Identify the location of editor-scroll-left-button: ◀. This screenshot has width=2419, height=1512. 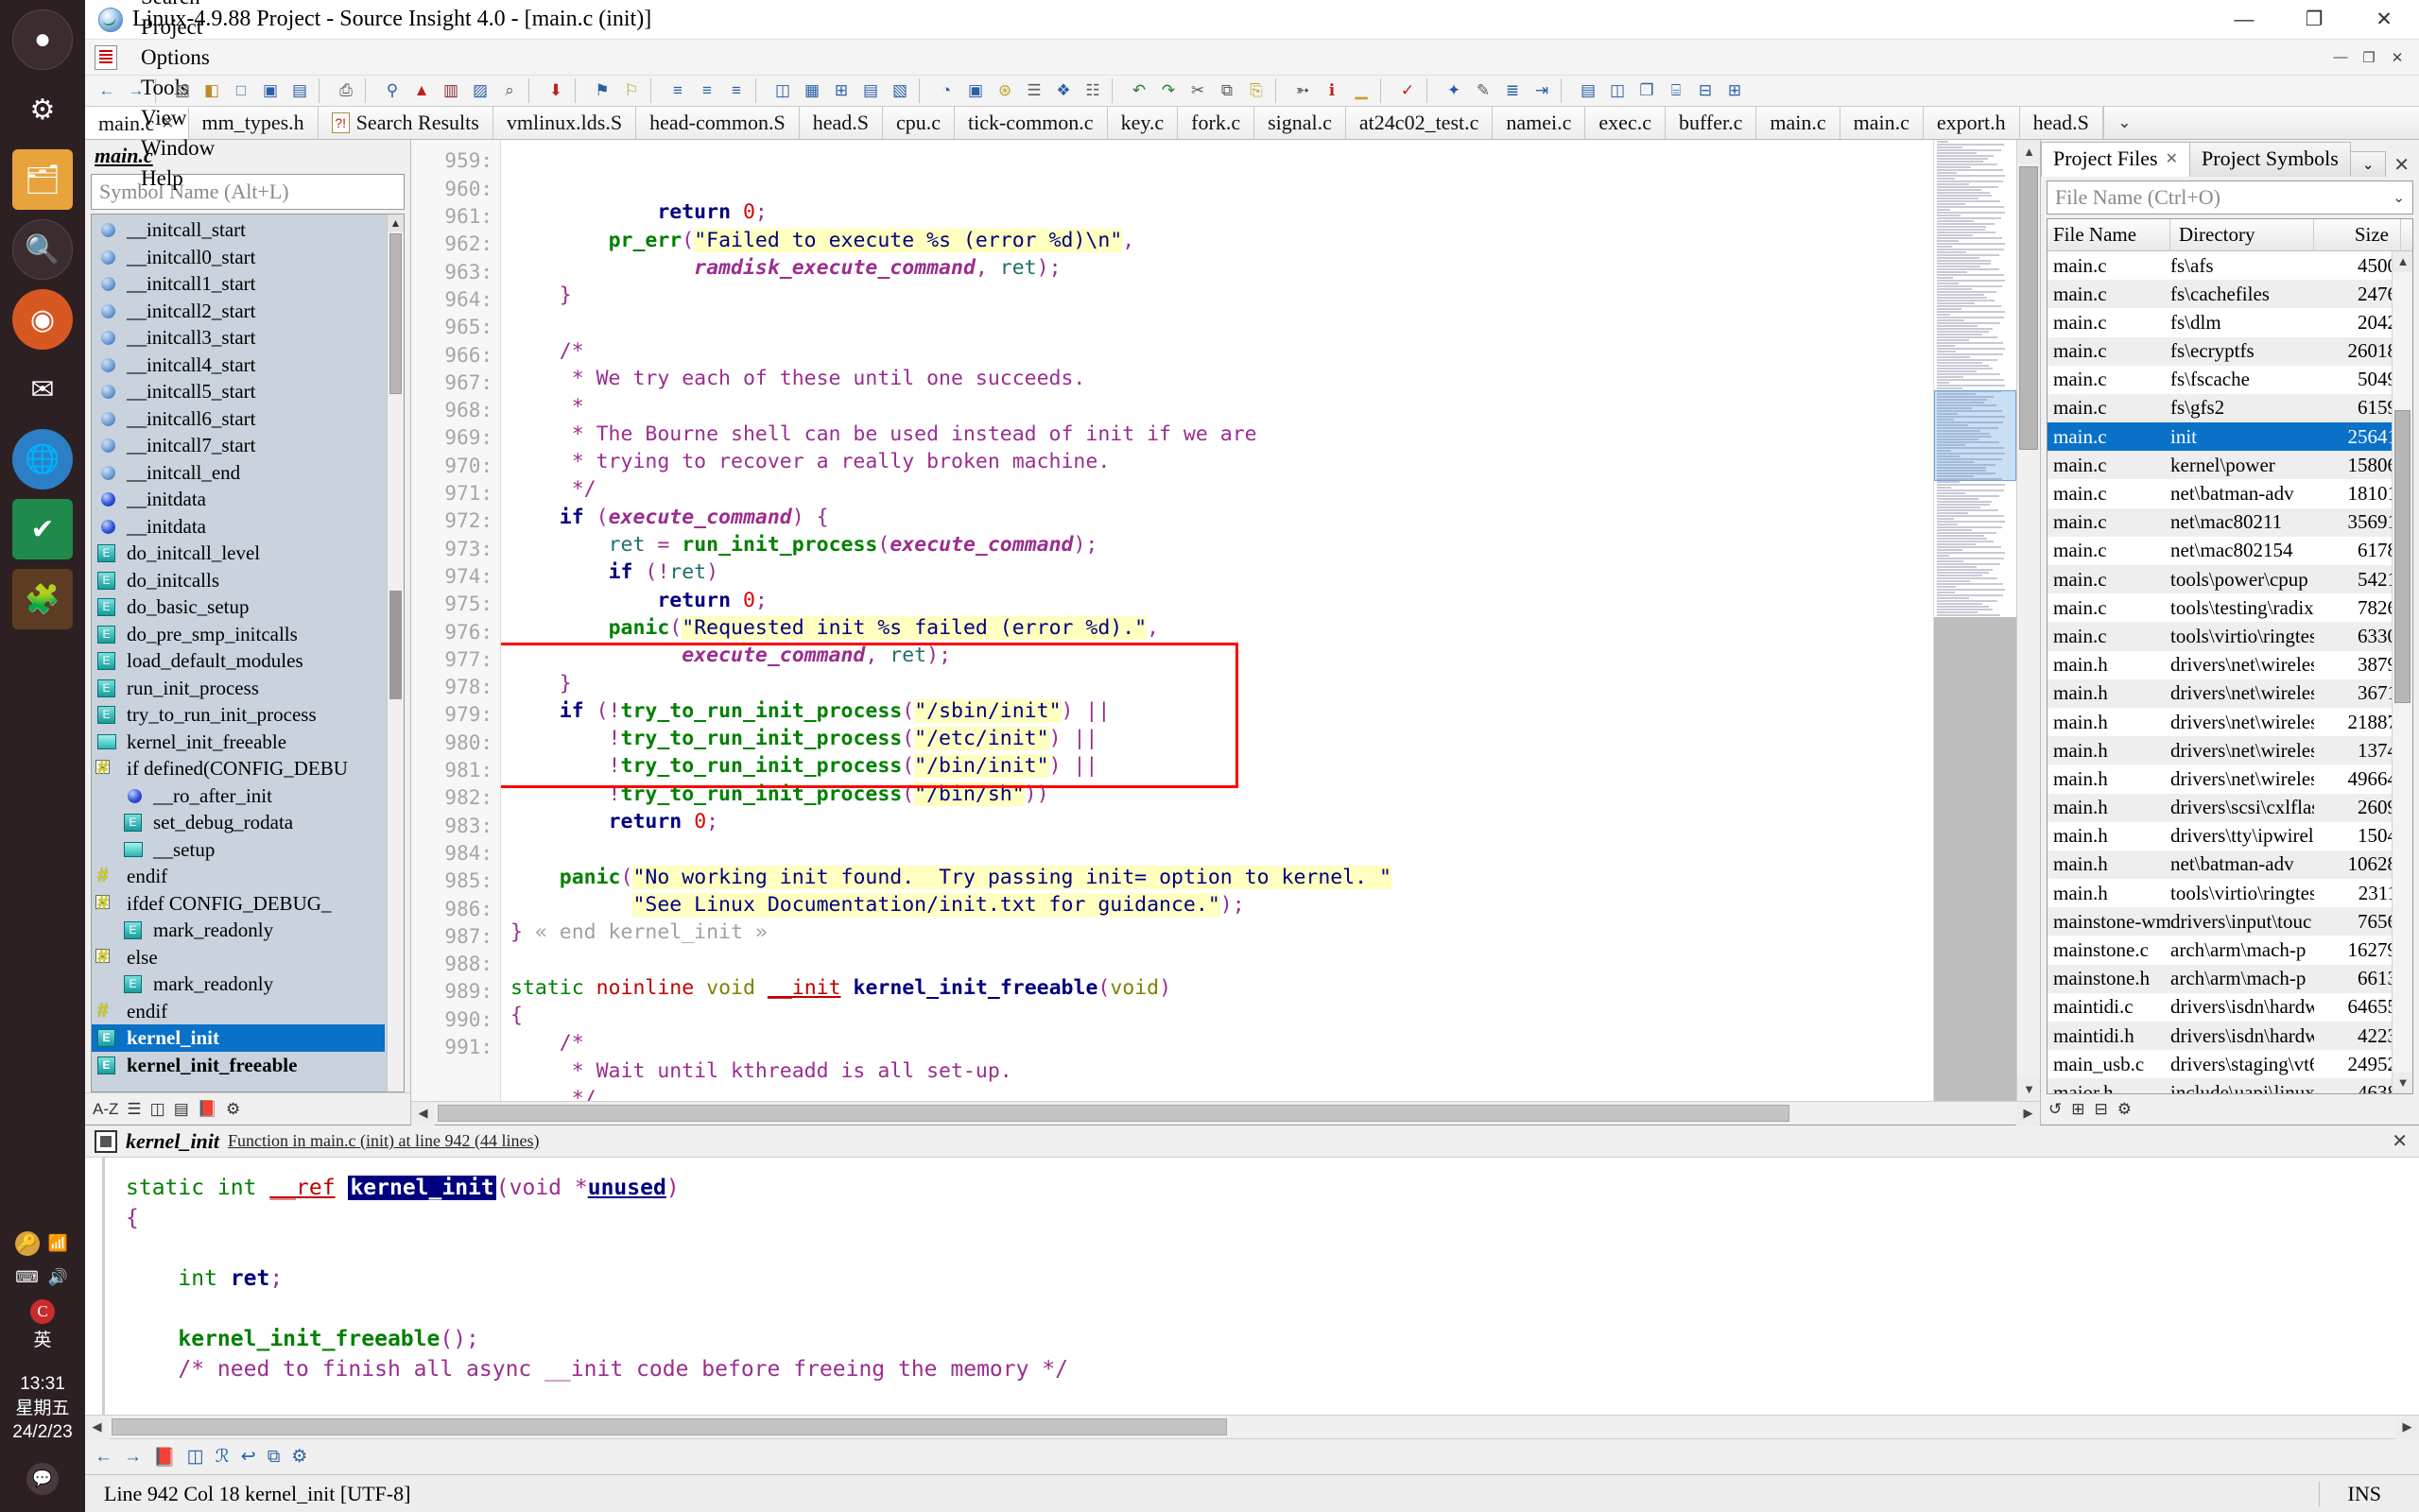
(423, 1113).